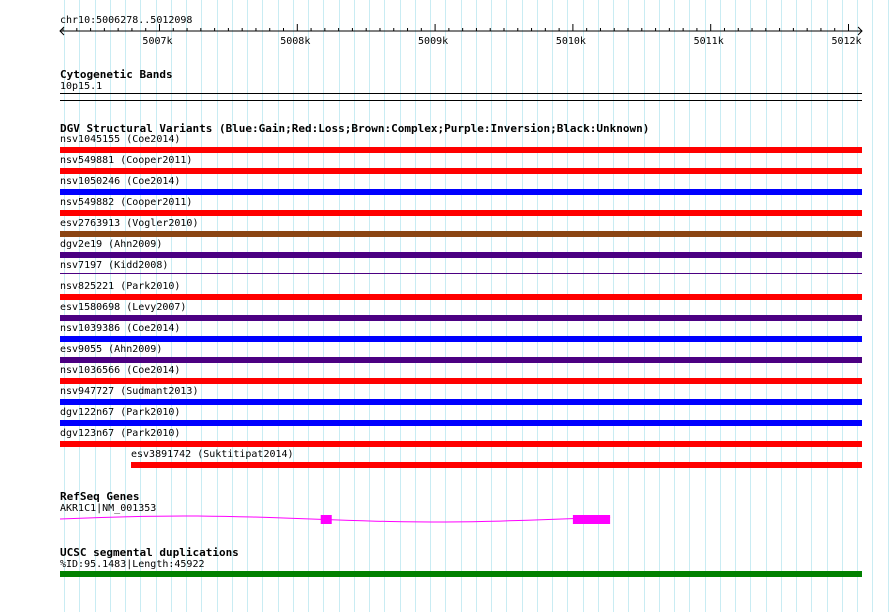 This screenshot has width=890, height=612. Describe the element at coordinates (149, 552) in the screenshot. I see `segdup-track-title: UCSC segmental duplications` at that location.